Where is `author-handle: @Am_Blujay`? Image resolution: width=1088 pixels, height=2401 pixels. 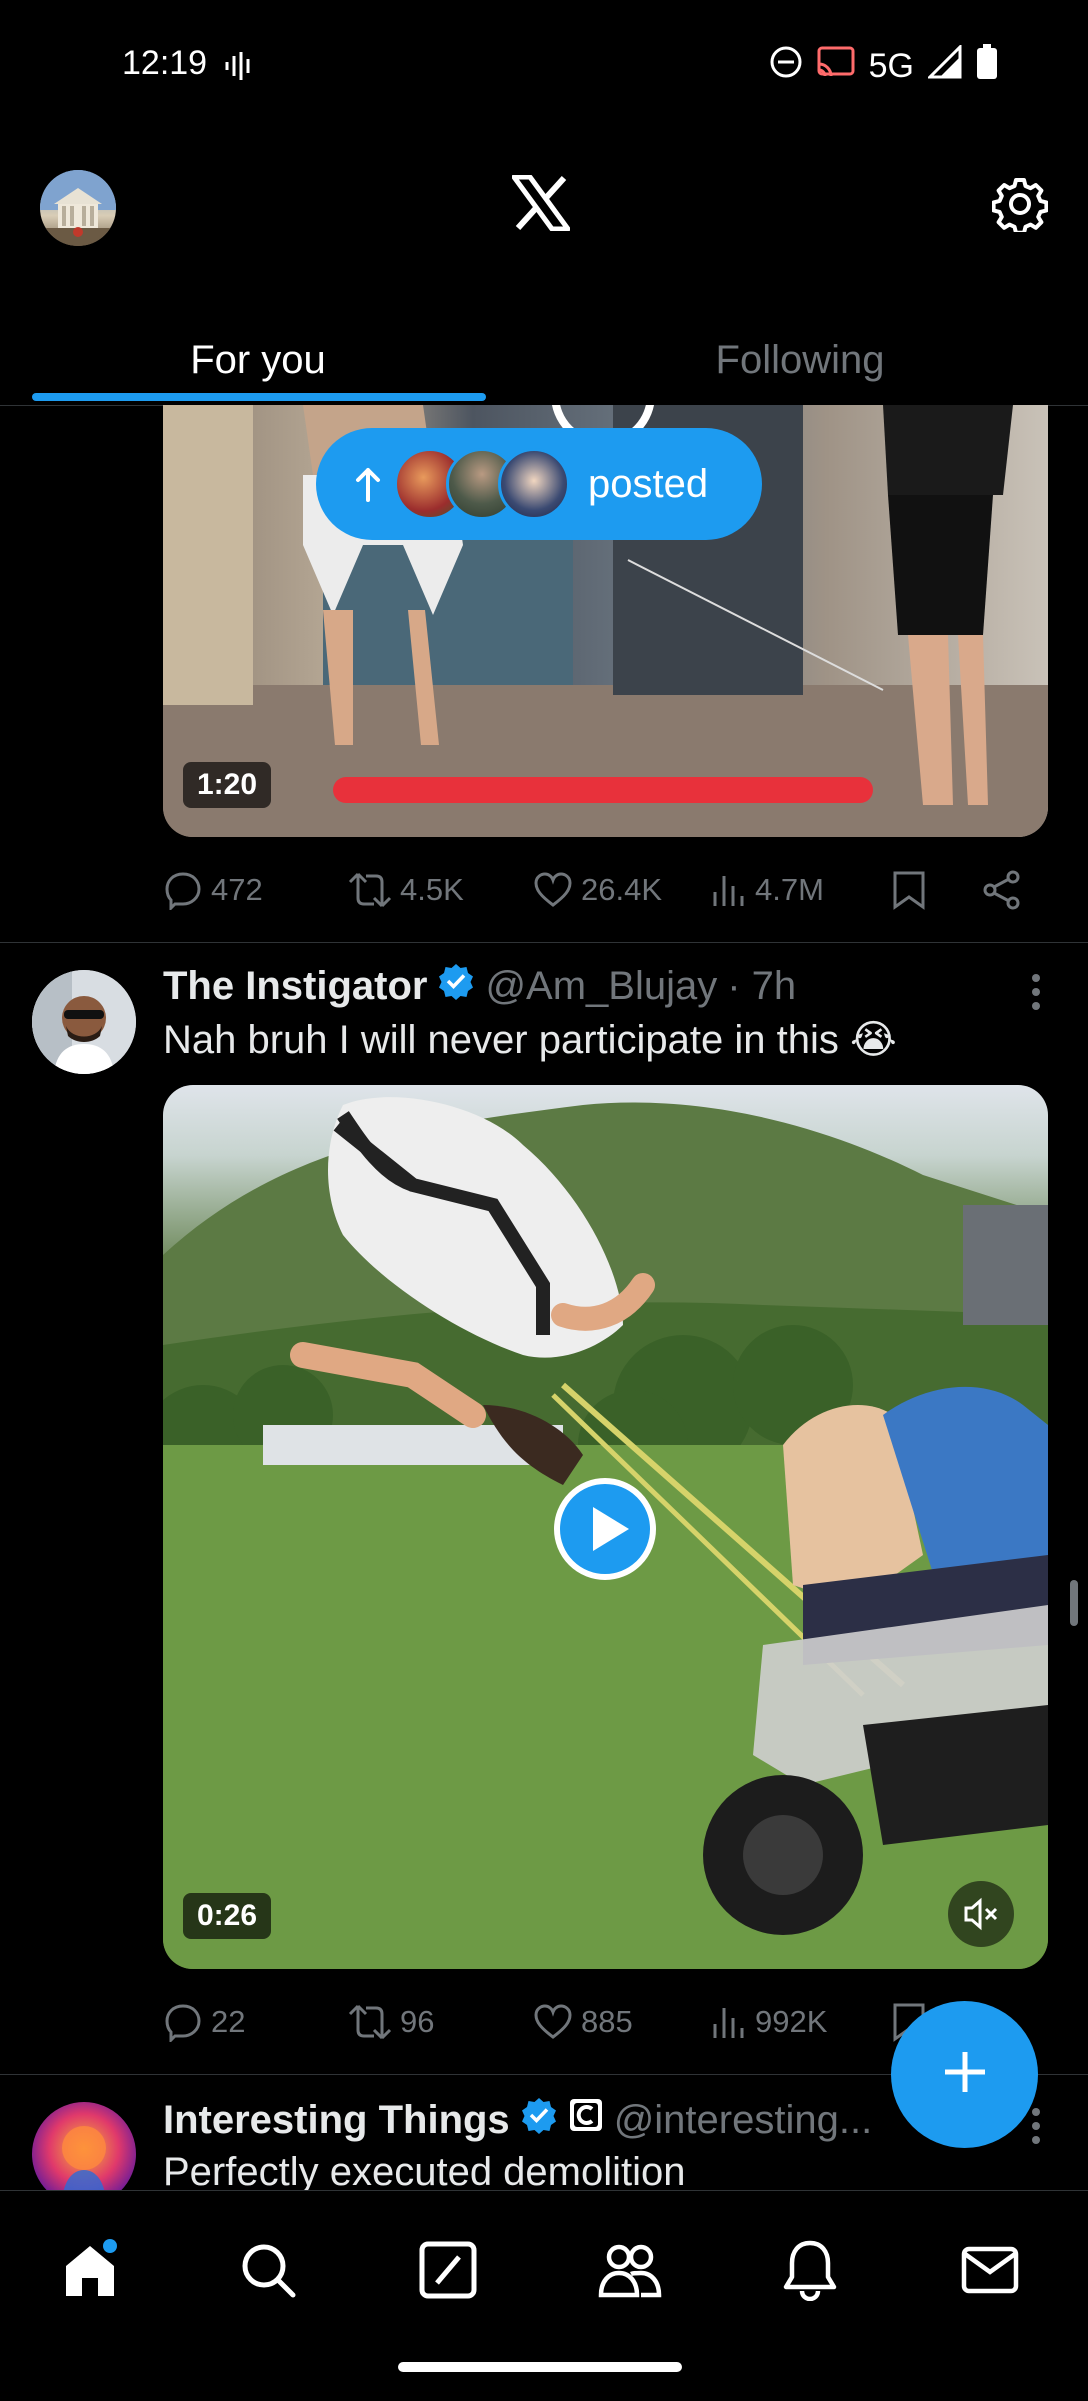
author-handle: @Am_Blujay is located at coordinates (601, 986).